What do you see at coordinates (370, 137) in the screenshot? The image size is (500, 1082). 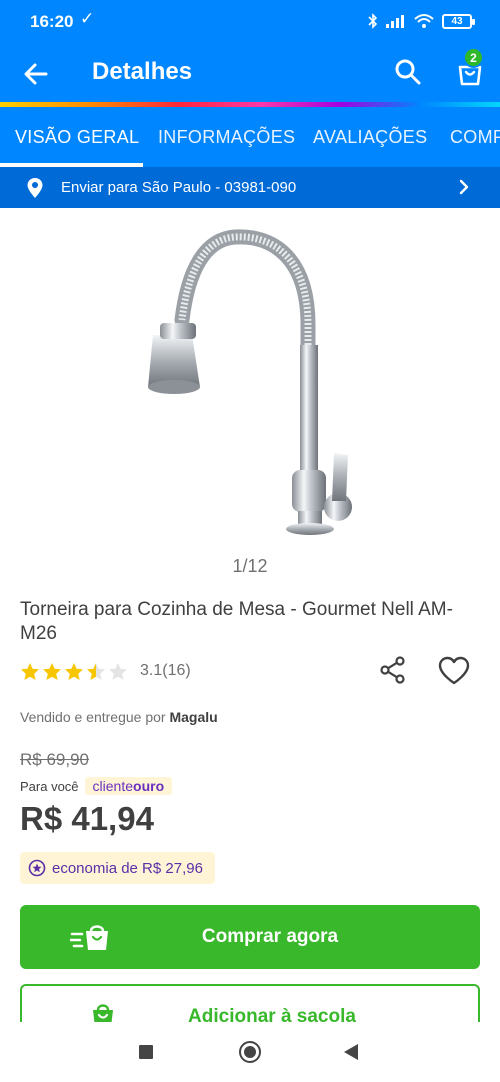 I see `tab-avaliacoes: AVALIAÇÕES` at bounding box center [370, 137].